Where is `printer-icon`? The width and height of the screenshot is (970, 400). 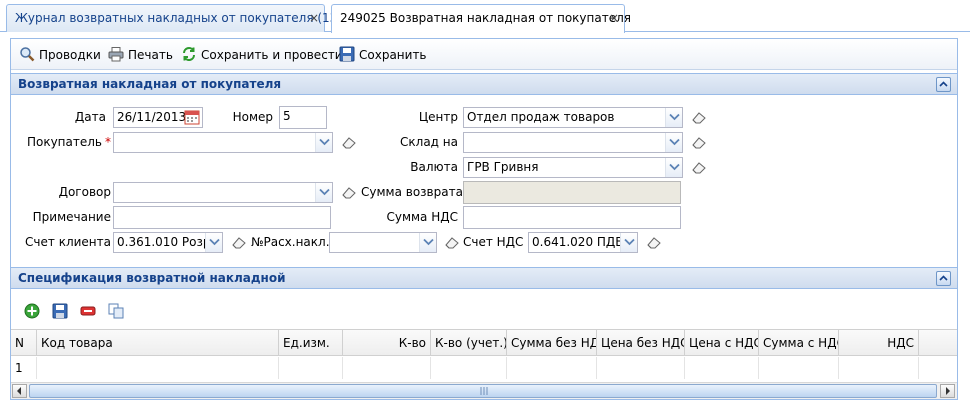 printer-icon is located at coordinates (116, 54).